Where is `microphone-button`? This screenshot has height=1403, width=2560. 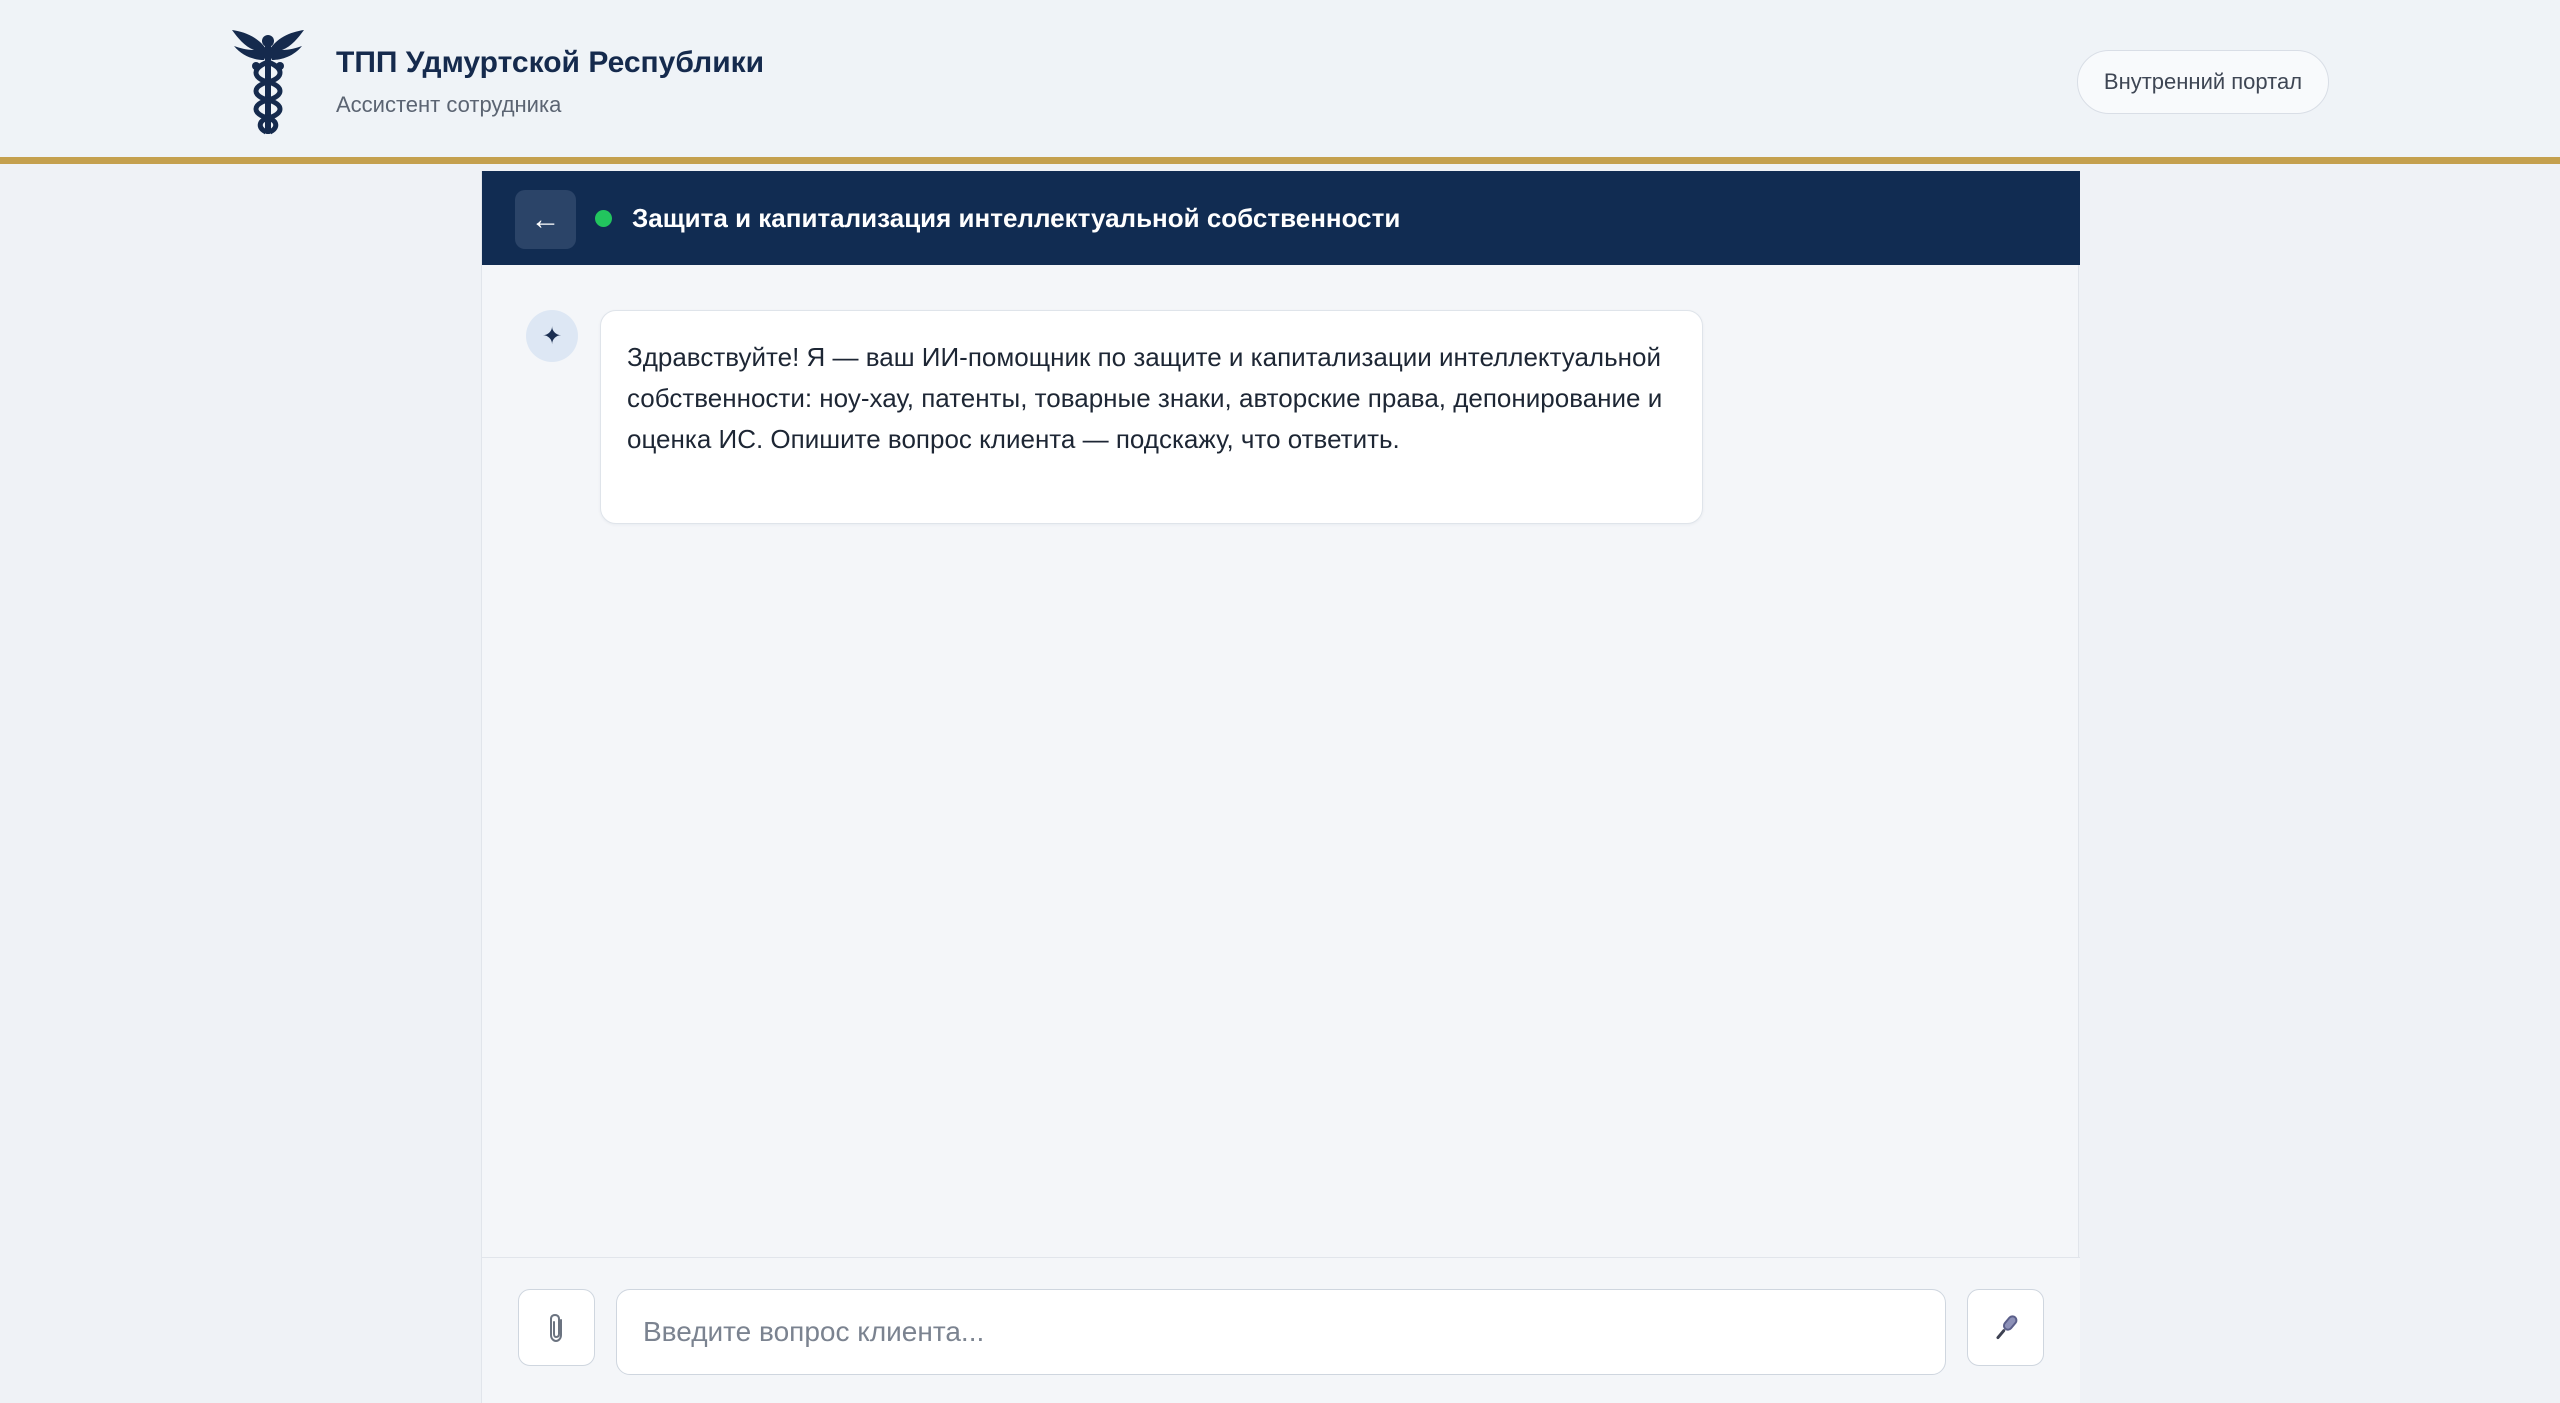
microphone-button is located at coordinates (2005, 1327).